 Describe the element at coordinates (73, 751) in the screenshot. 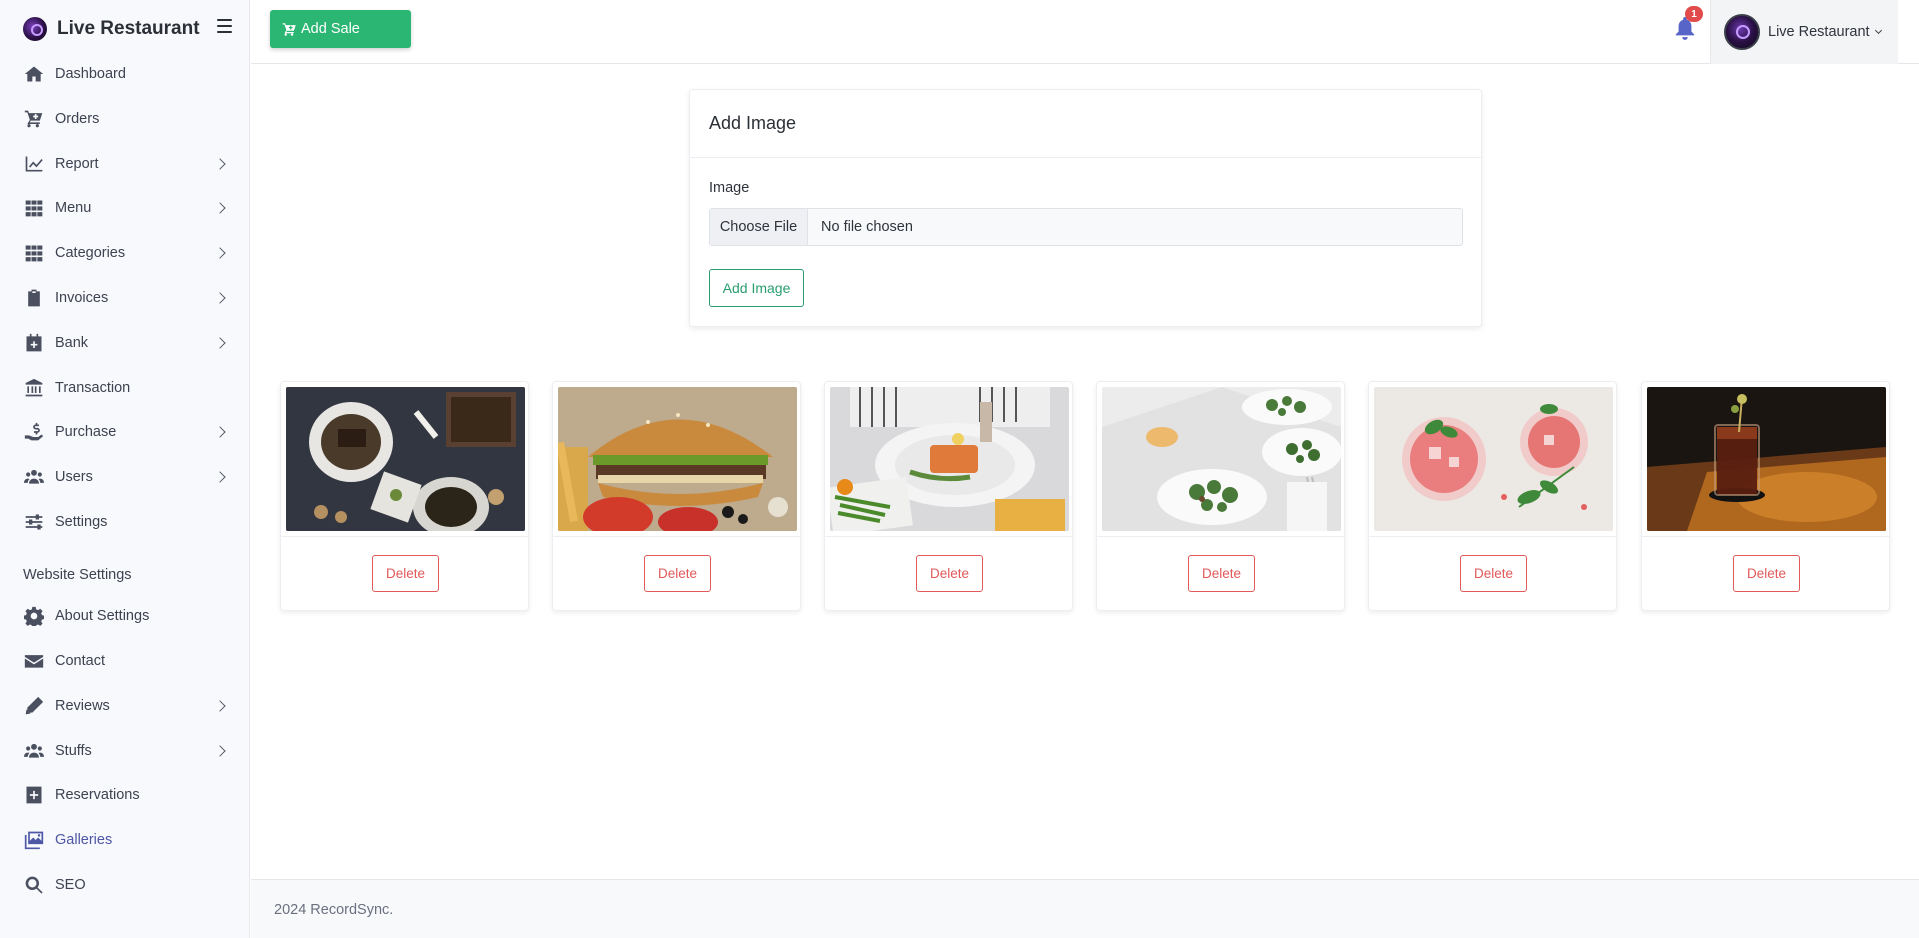

I see `sidebar-item-label: Stuffs` at that location.